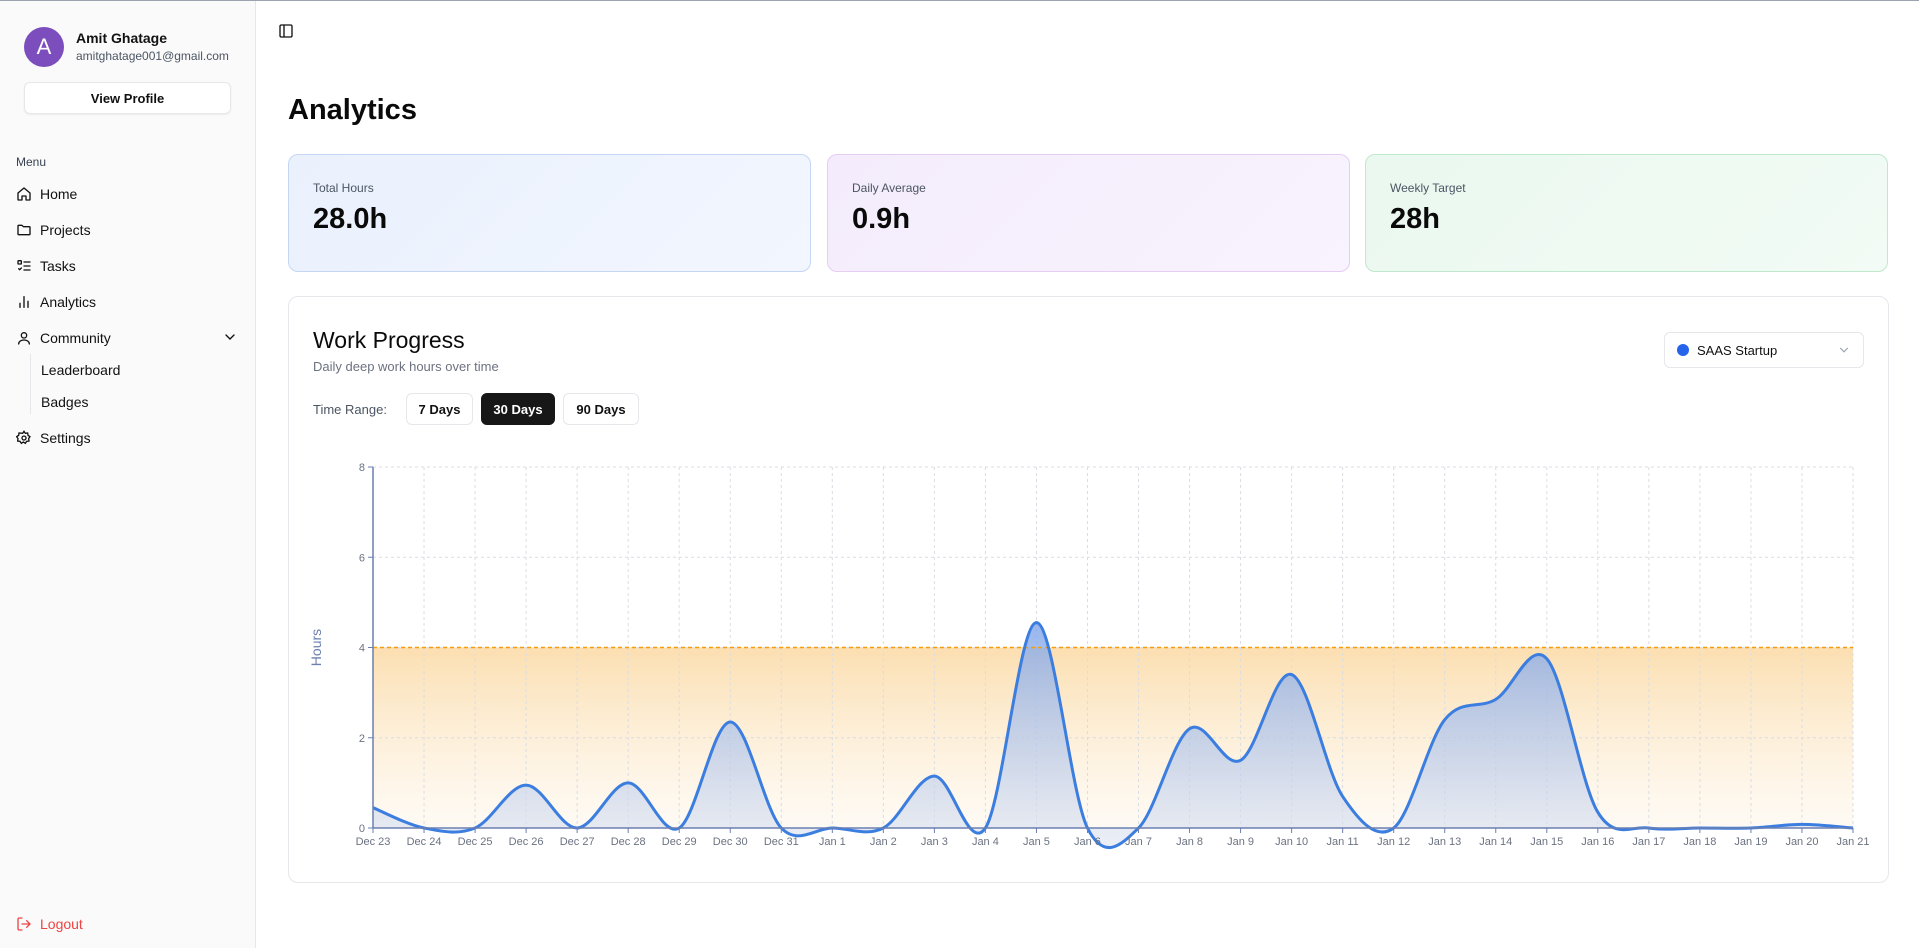 The width and height of the screenshot is (1919, 948). What do you see at coordinates (1597, 842) in the screenshot?
I see `x-tick-label: Jan 16` at bounding box center [1597, 842].